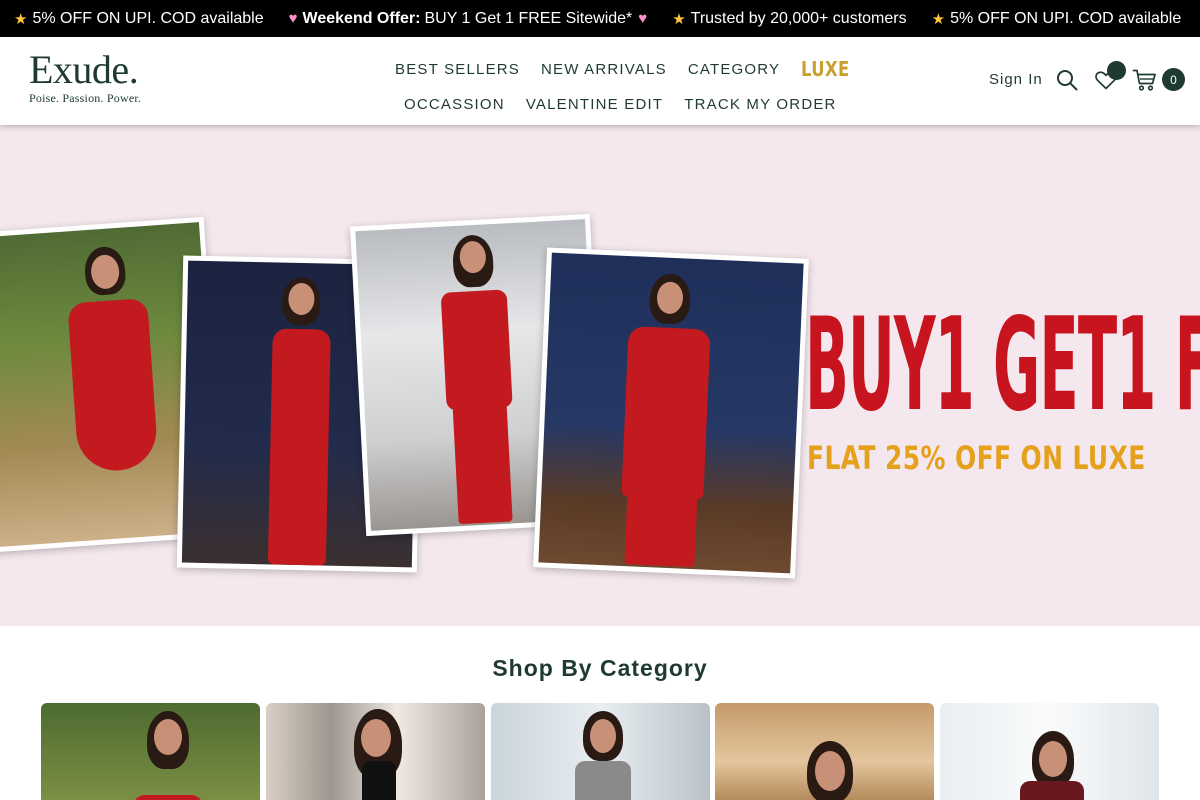 The image size is (1200, 800). Describe the element at coordinates (798, 18) in the screenshot. I see `announcement-text: Trusted by 20,000+ customers` at that location.